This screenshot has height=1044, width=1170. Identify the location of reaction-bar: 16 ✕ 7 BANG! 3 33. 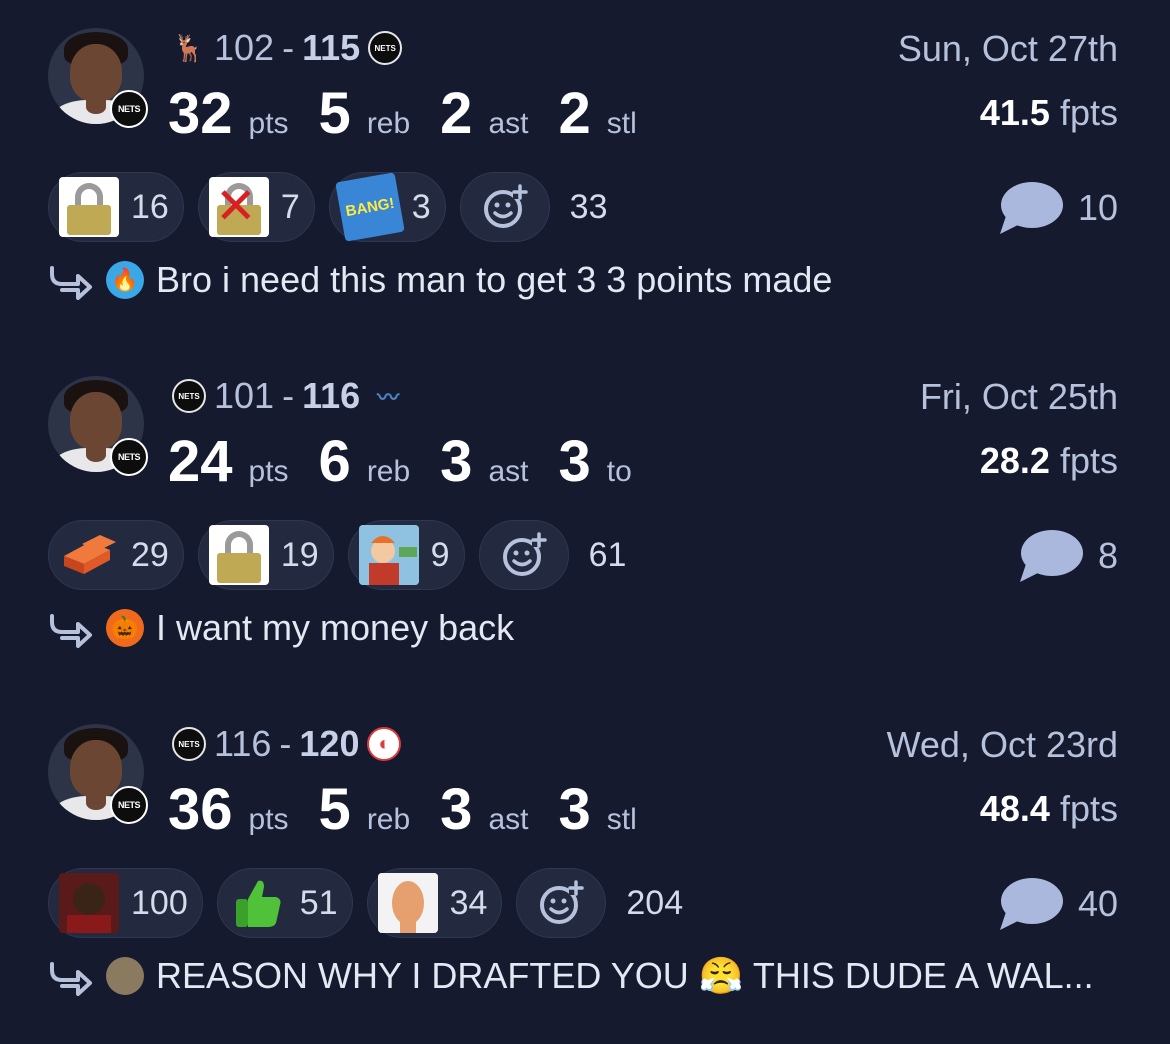
(328, 207).